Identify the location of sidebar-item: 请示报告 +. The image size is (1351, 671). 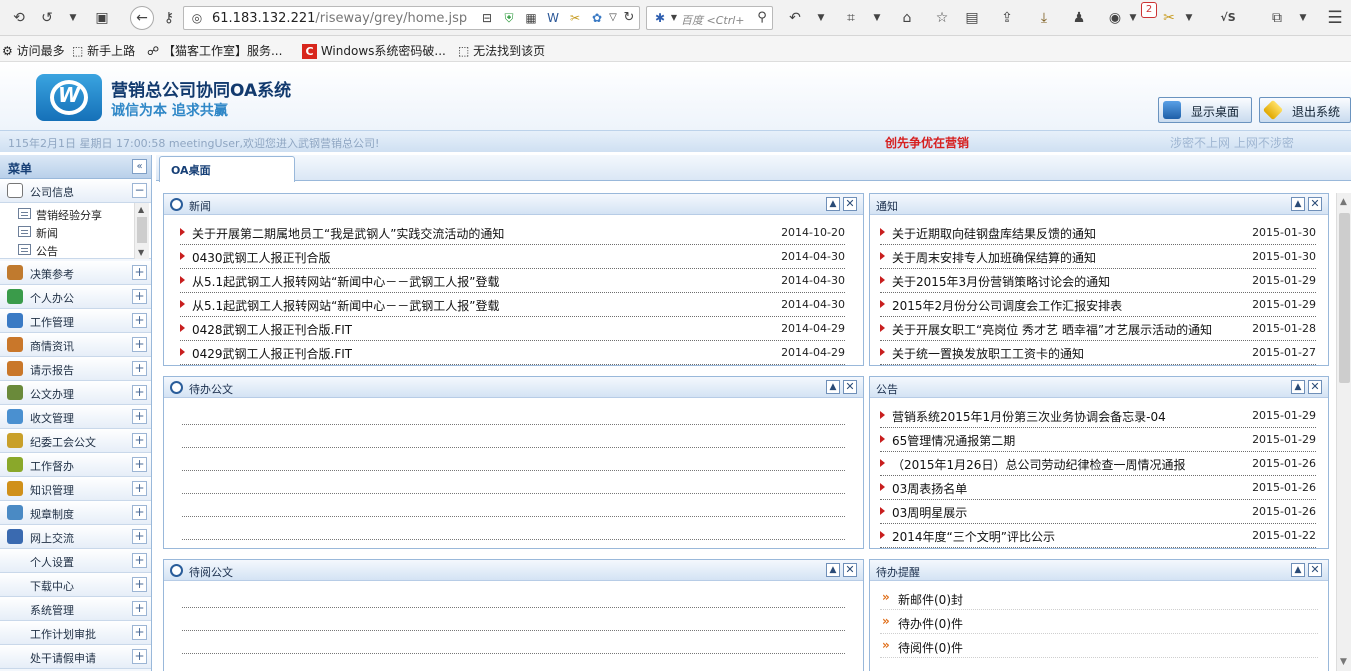
(75, 369).